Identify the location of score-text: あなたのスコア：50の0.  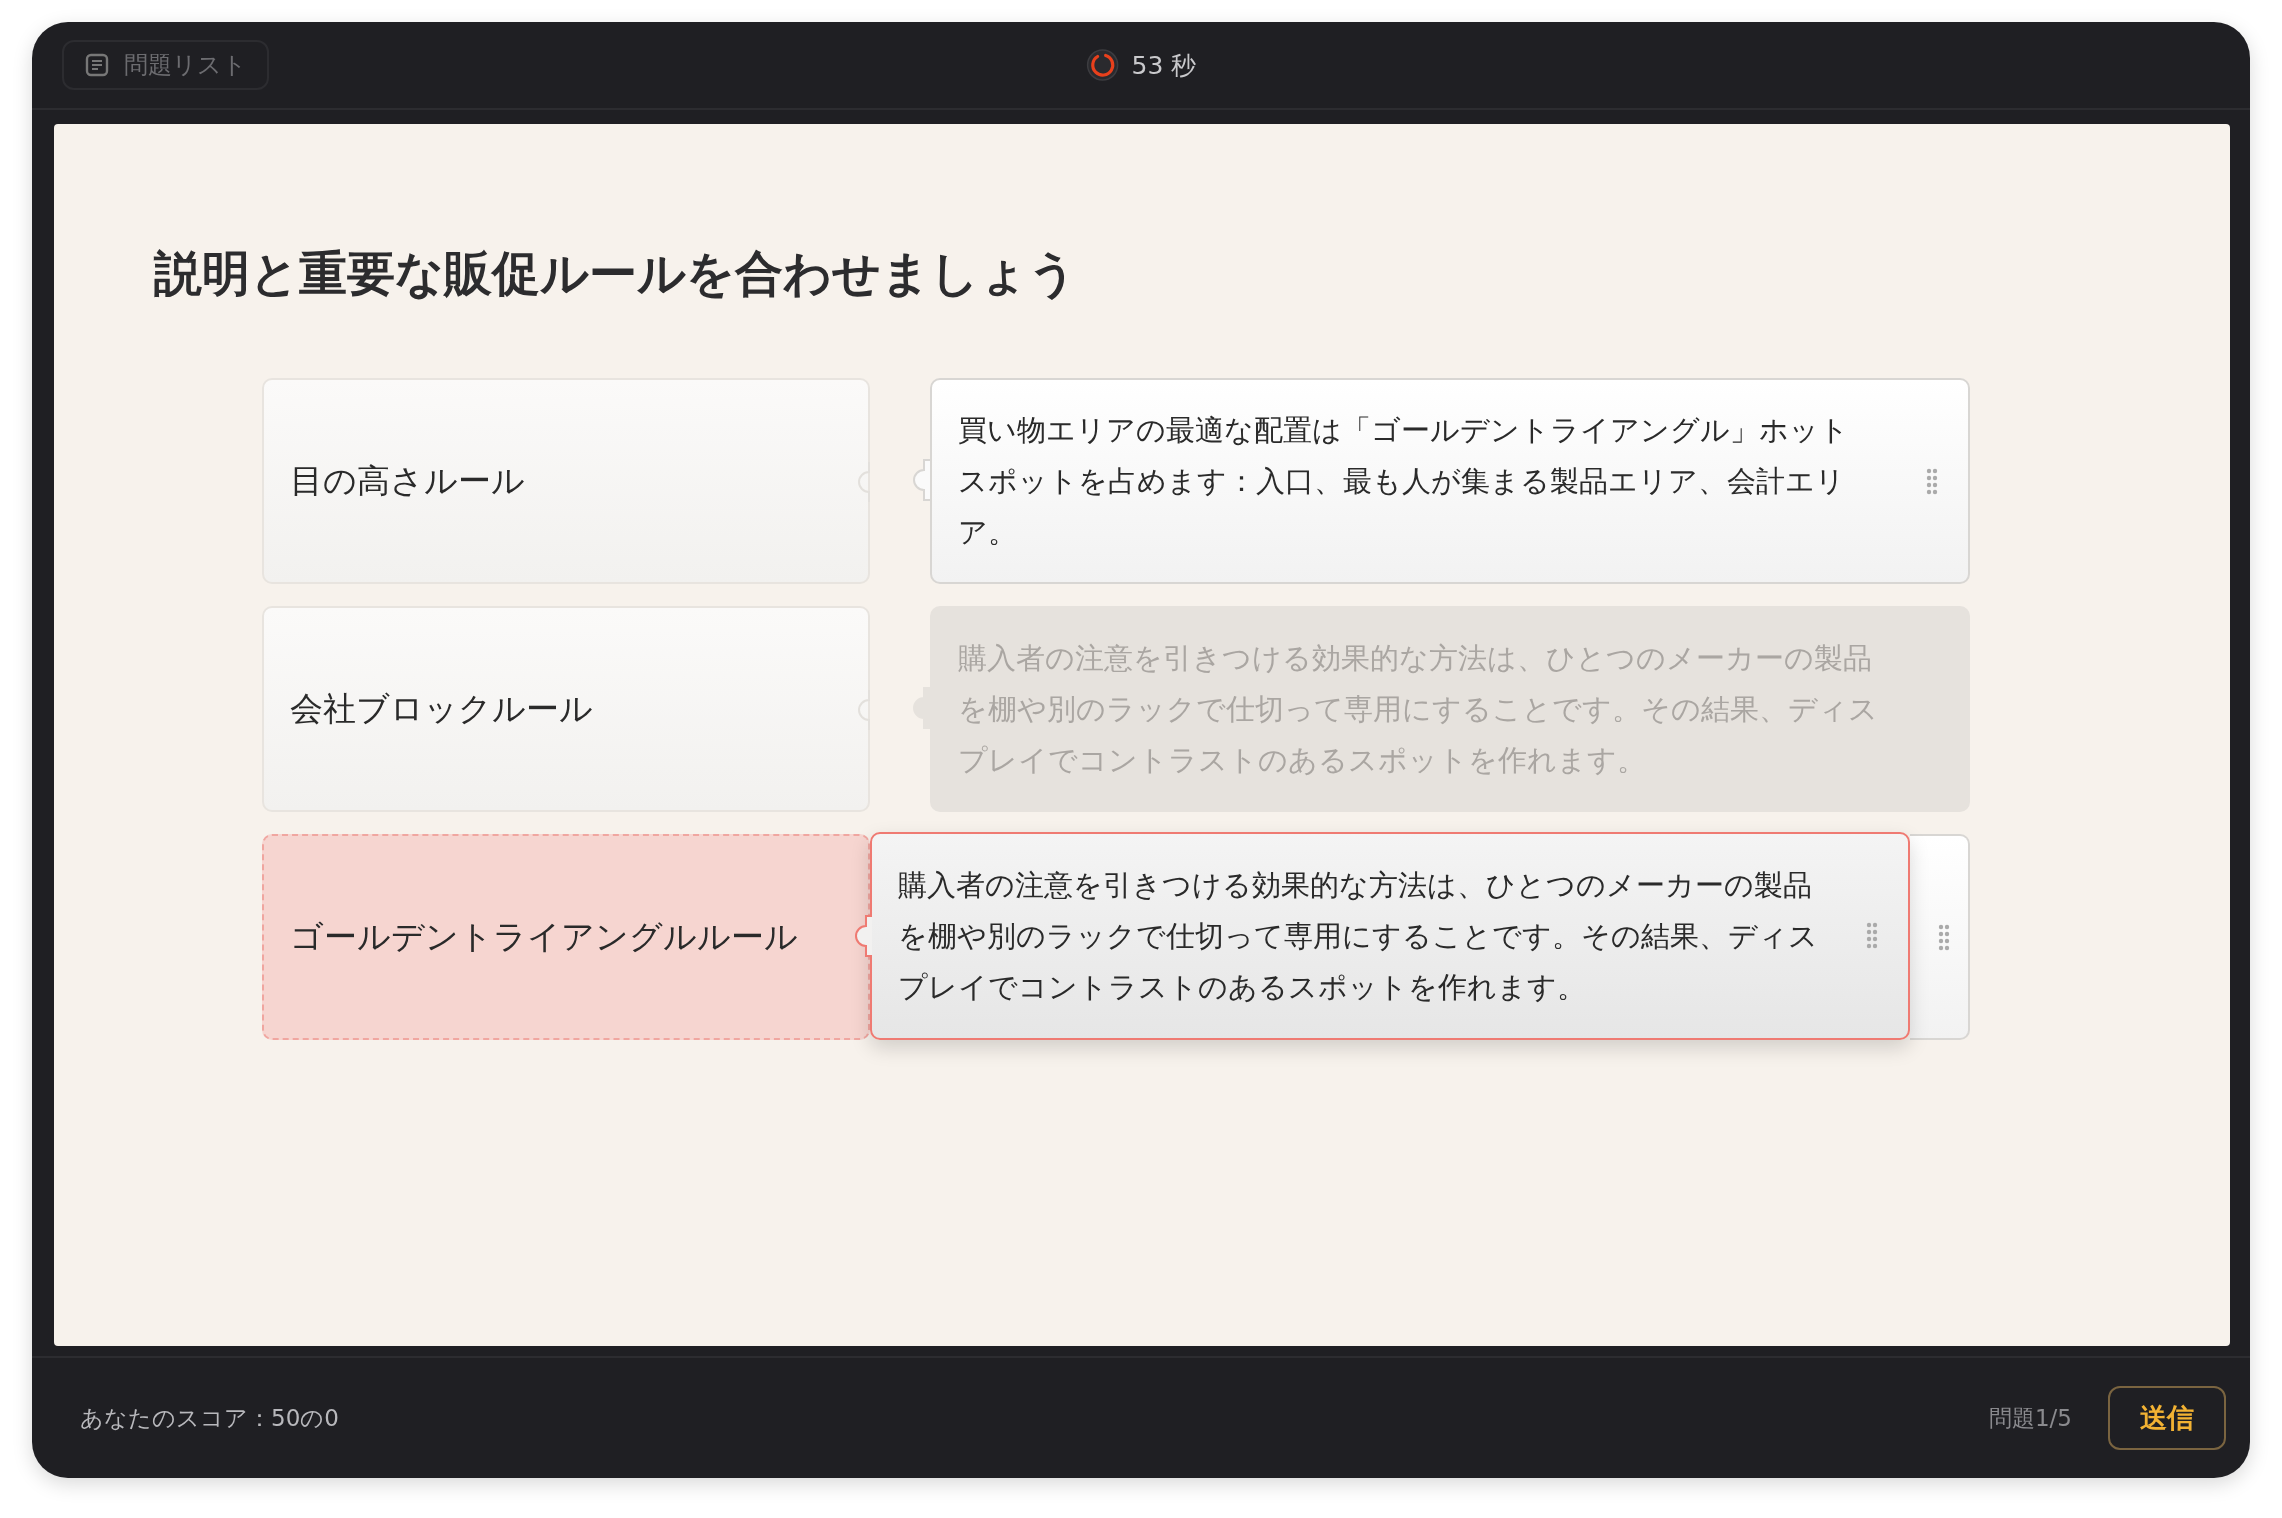
(209, 1418).